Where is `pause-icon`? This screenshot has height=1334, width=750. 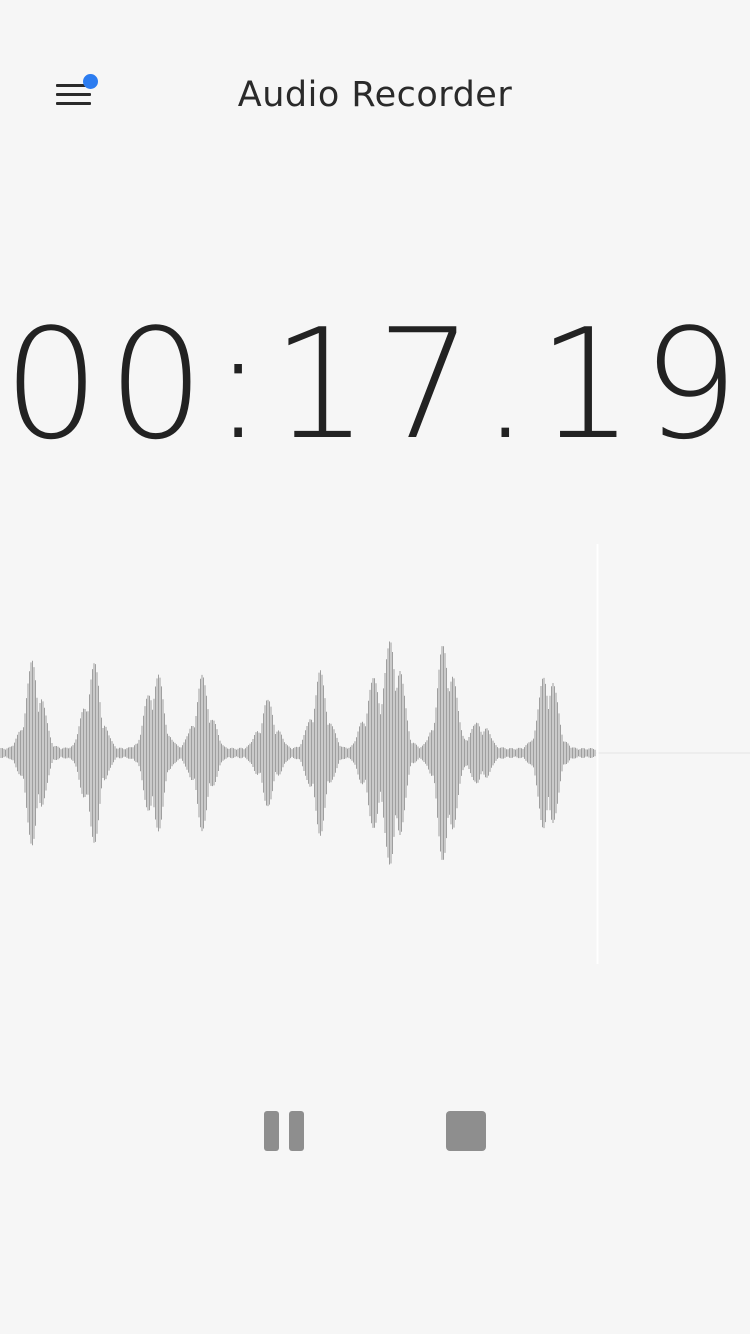
pause-icon is located at coordinates (271, 1131).